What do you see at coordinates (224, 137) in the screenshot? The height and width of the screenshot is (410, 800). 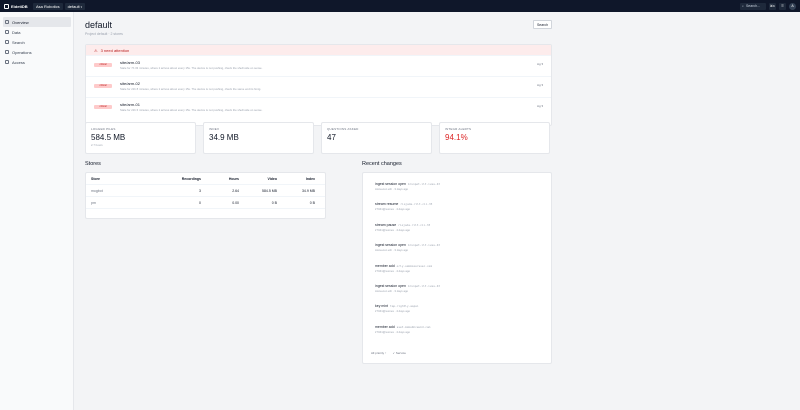 I see `stat-value: 34.9 MB` at bounding box center [224, 137].